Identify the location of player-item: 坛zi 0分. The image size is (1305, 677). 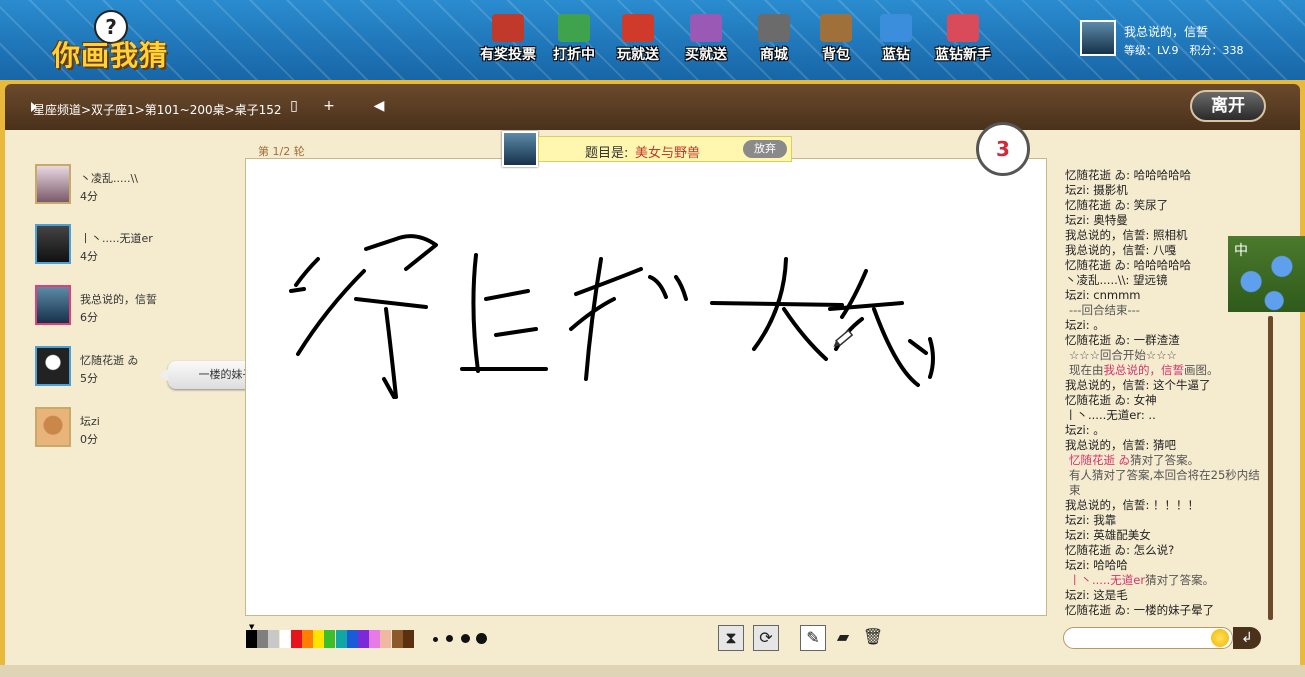
(125, 429).